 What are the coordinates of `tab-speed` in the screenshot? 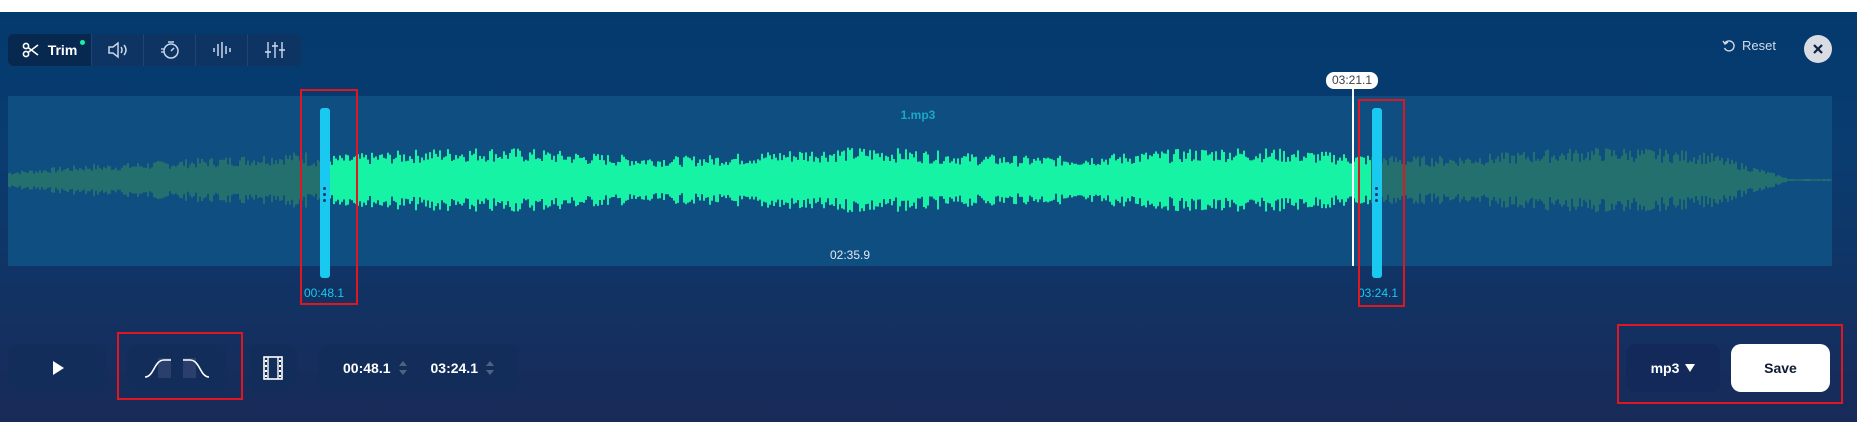 It's located at (170, 50).